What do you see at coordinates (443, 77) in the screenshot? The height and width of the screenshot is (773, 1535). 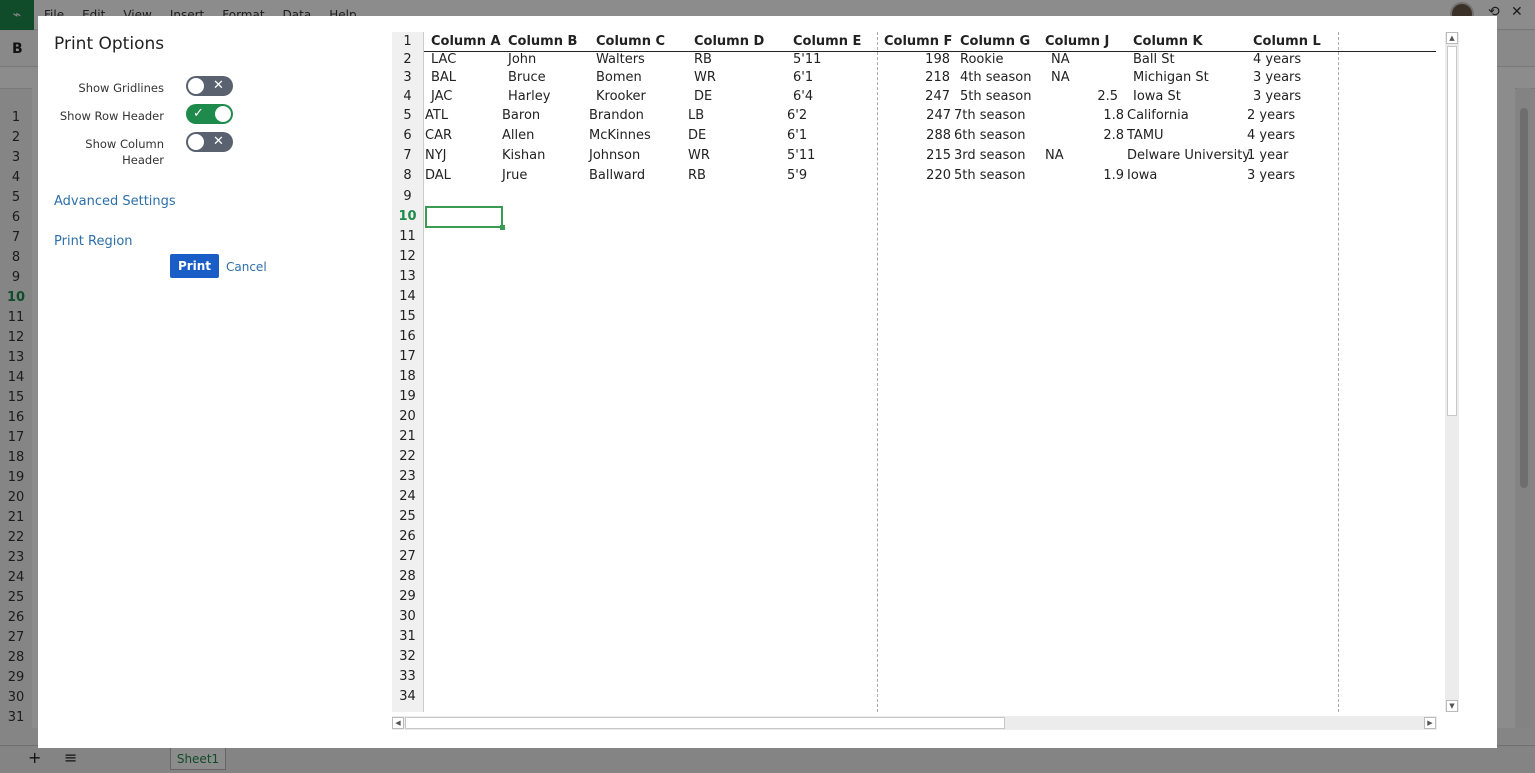 I see `table-cell: BAL` at bounding box center [443, 77].